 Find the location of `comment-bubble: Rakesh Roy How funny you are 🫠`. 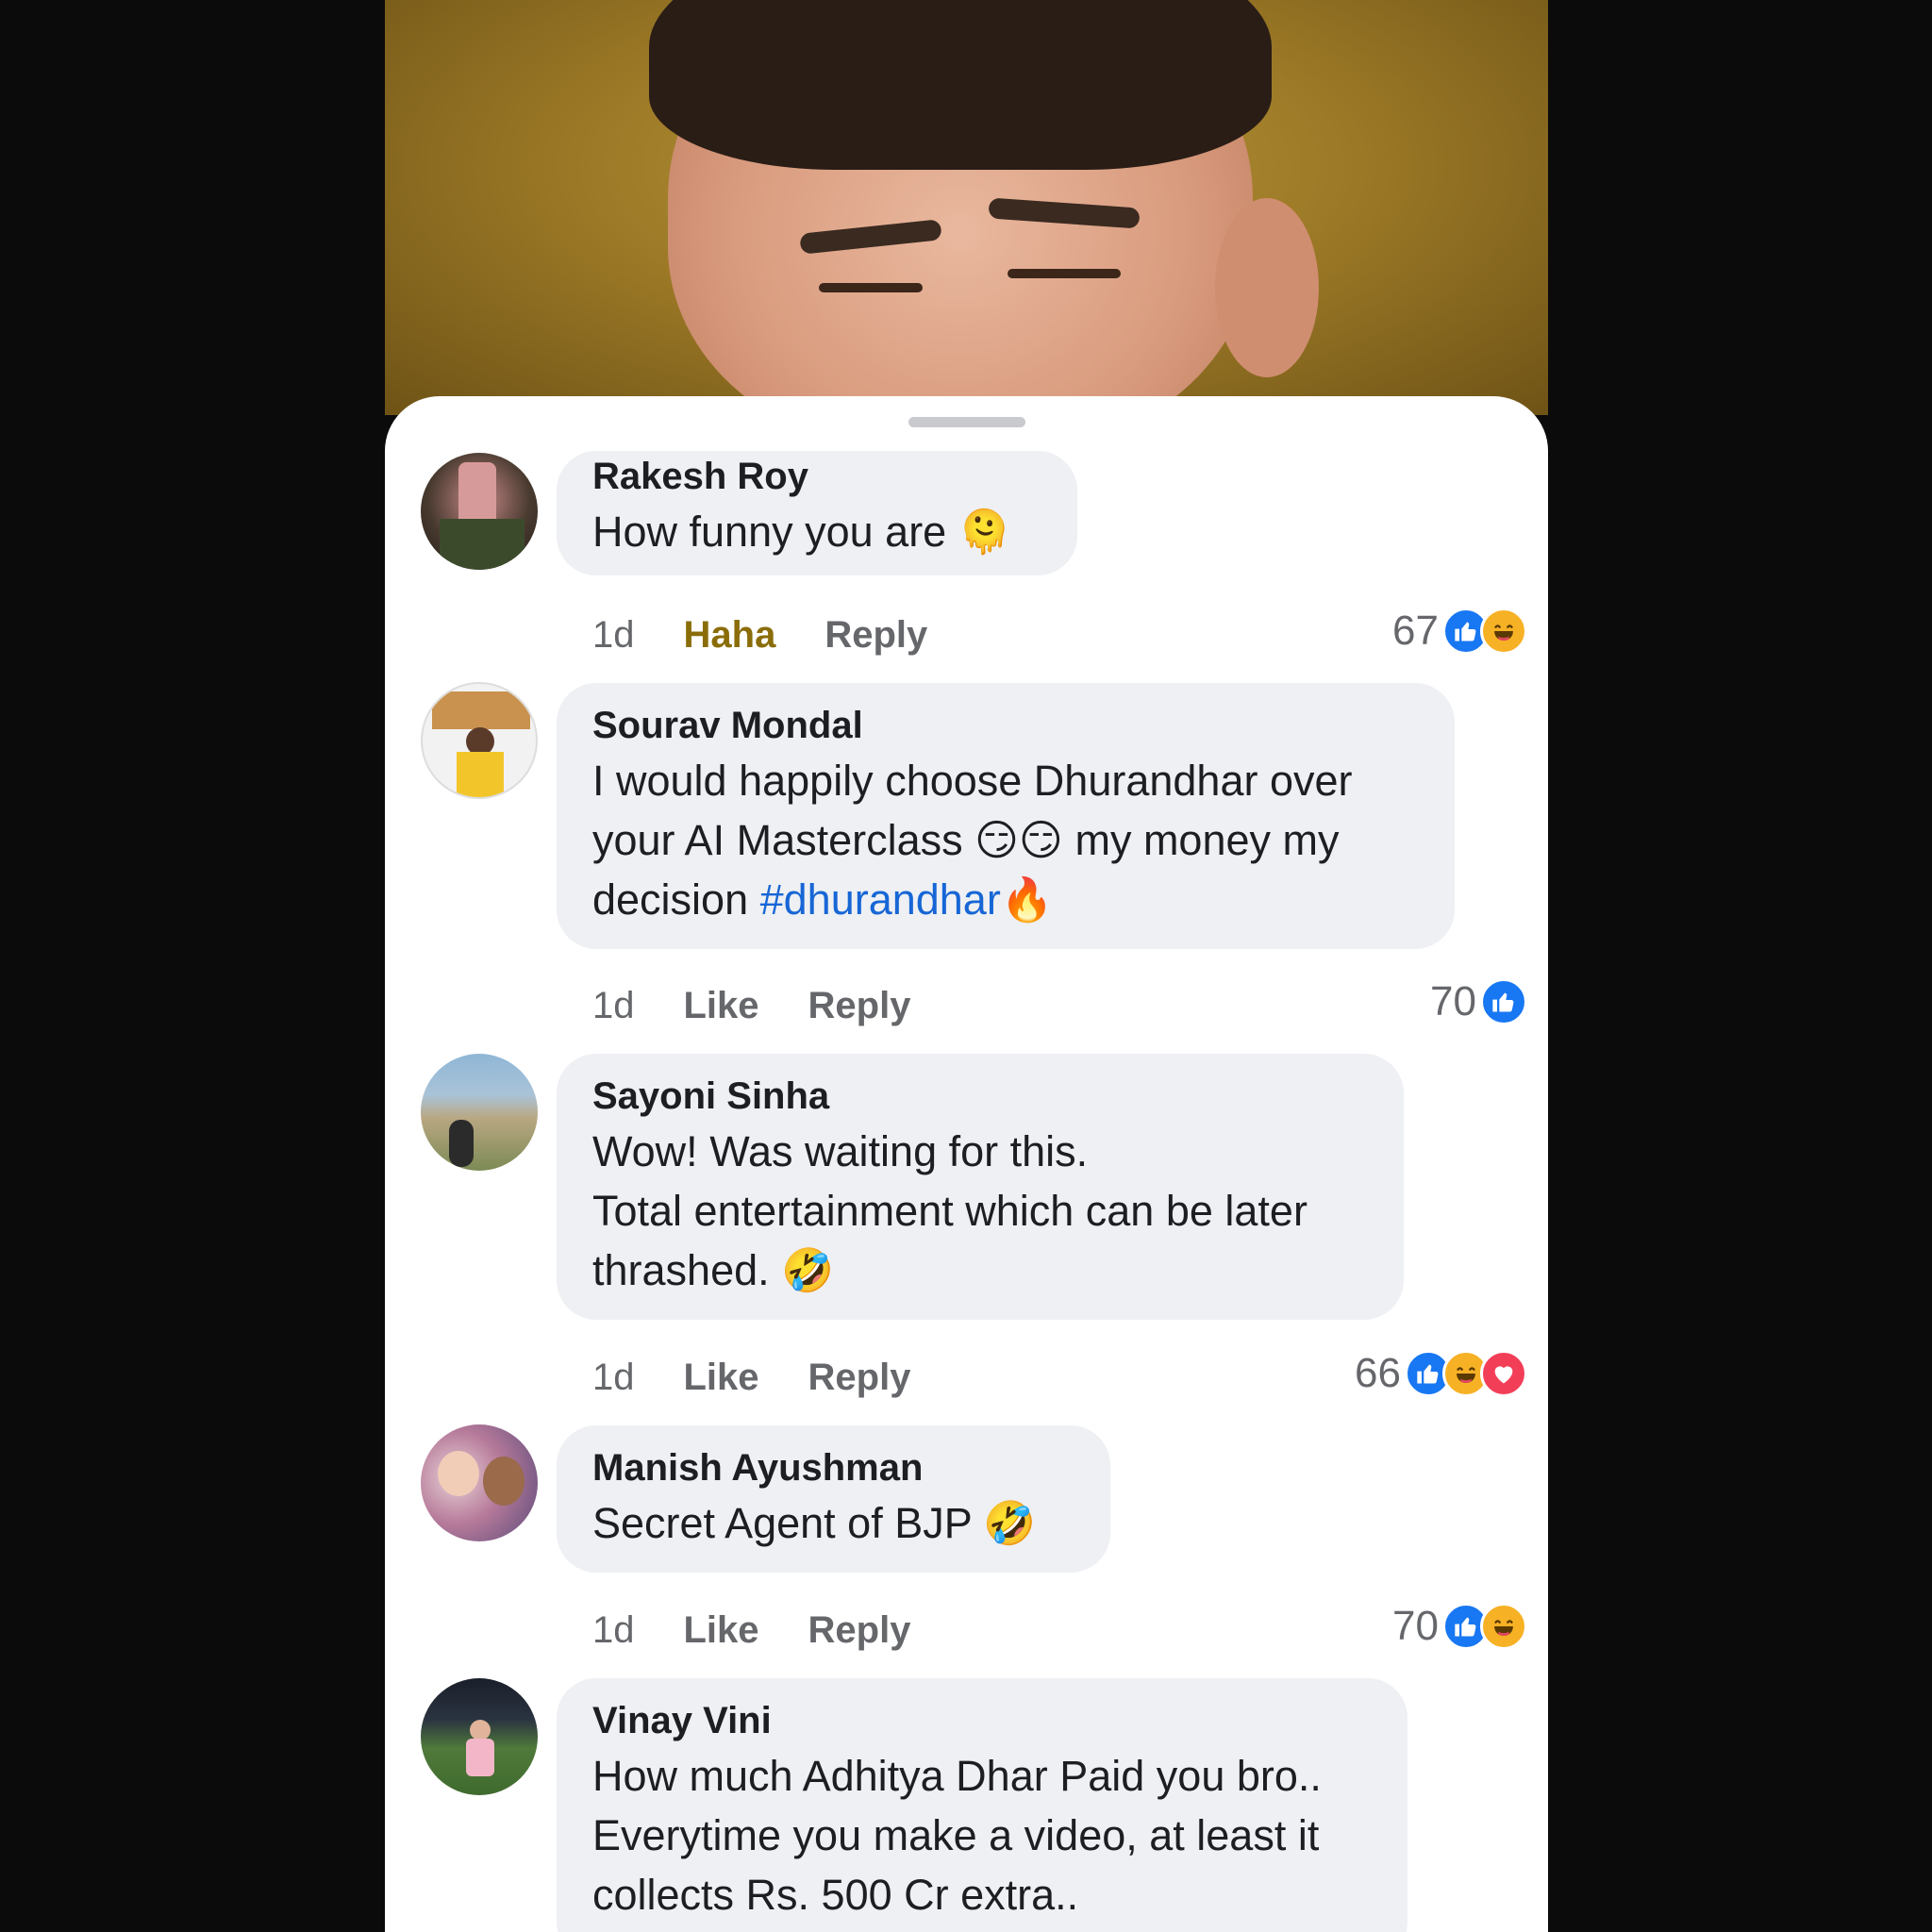

comment-bubble: Rakesh Roy How funny you are 🫠 is located at coordinates (817, 513).